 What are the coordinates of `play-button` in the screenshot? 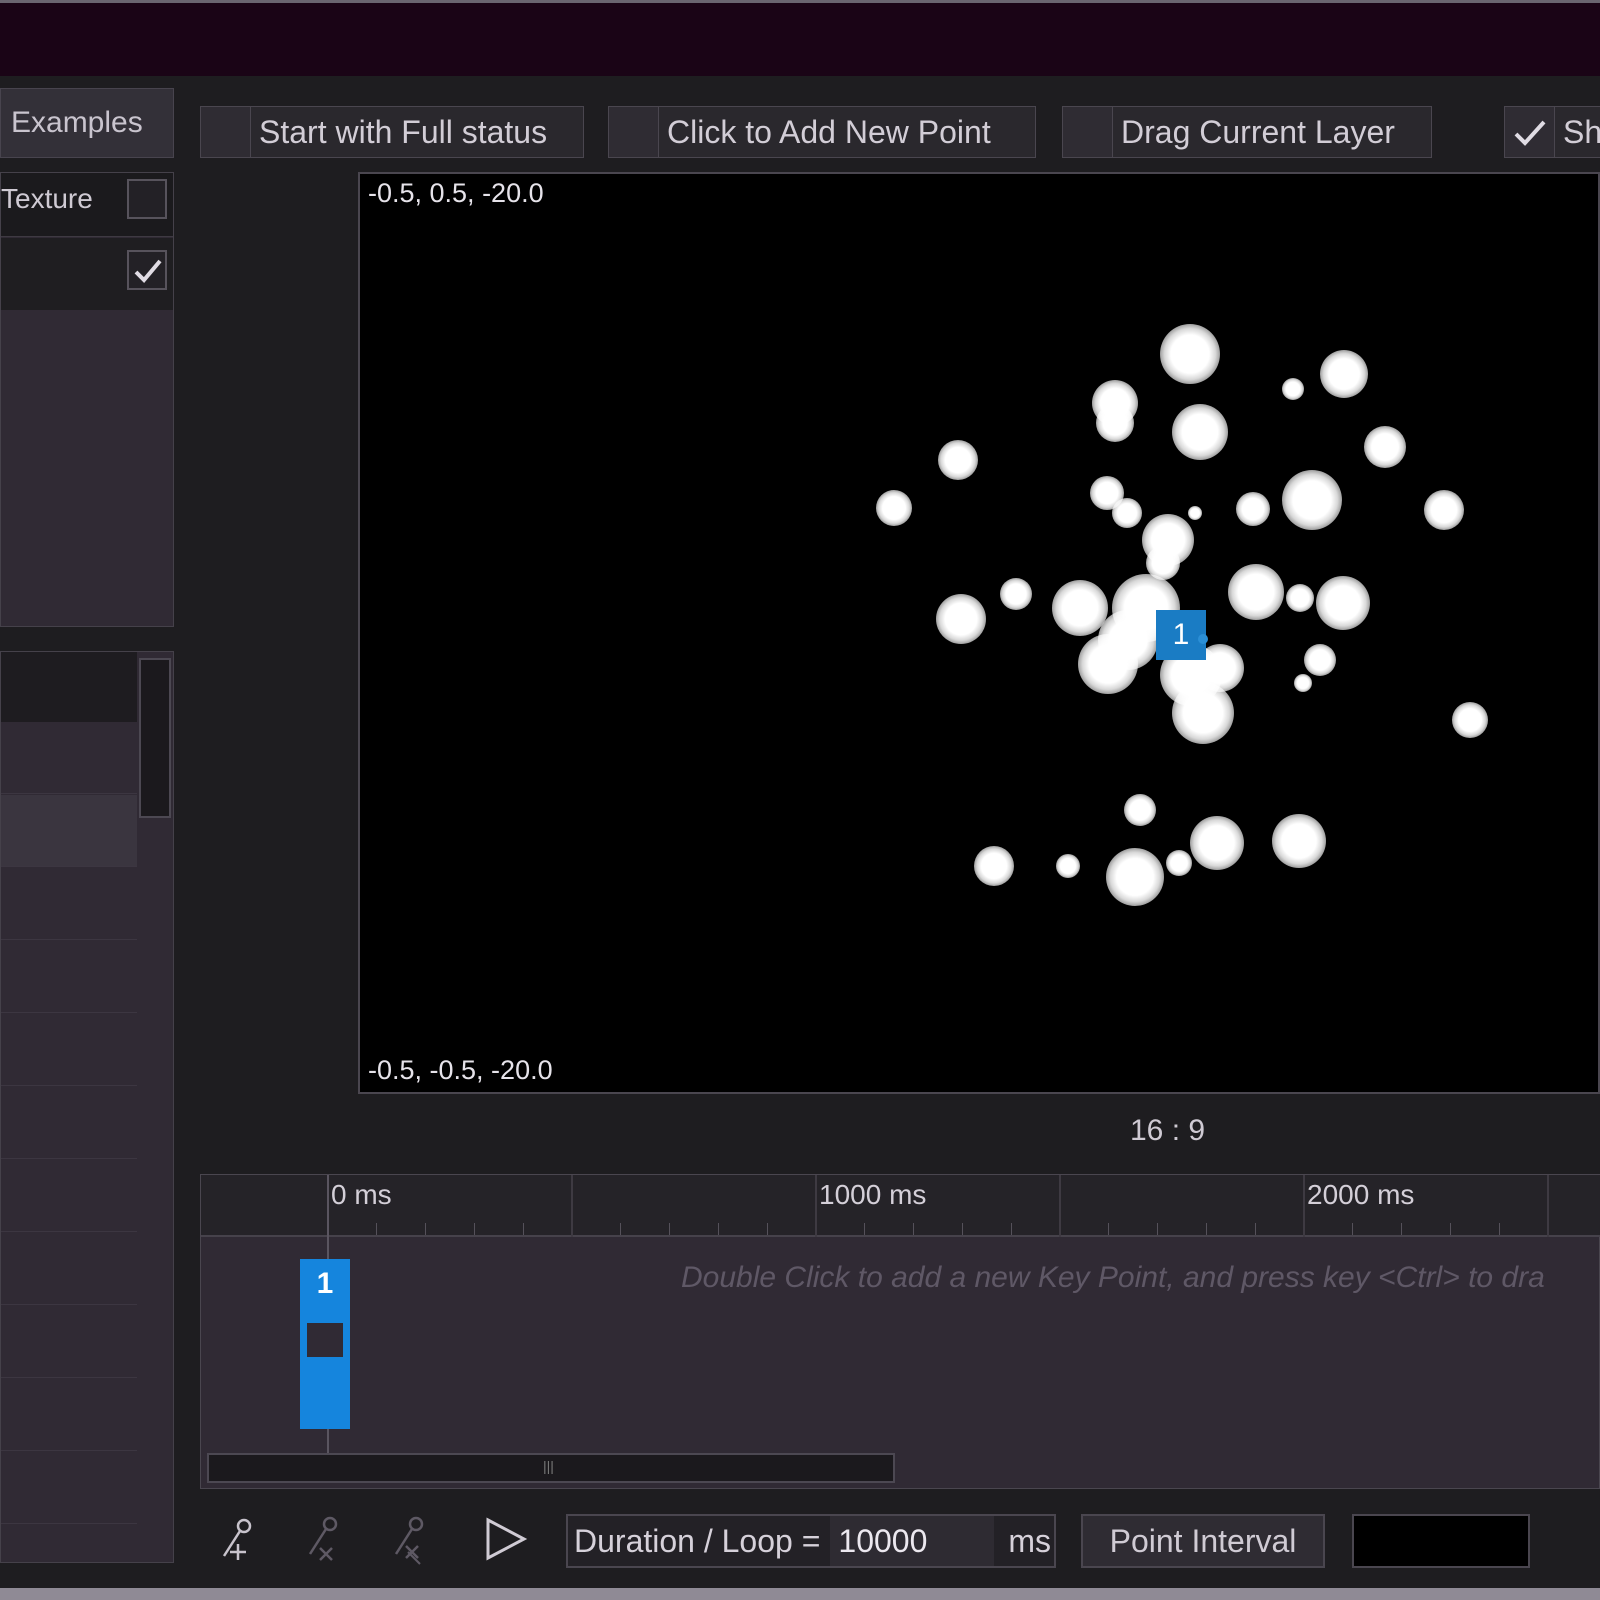 It's located at (505, 1539).